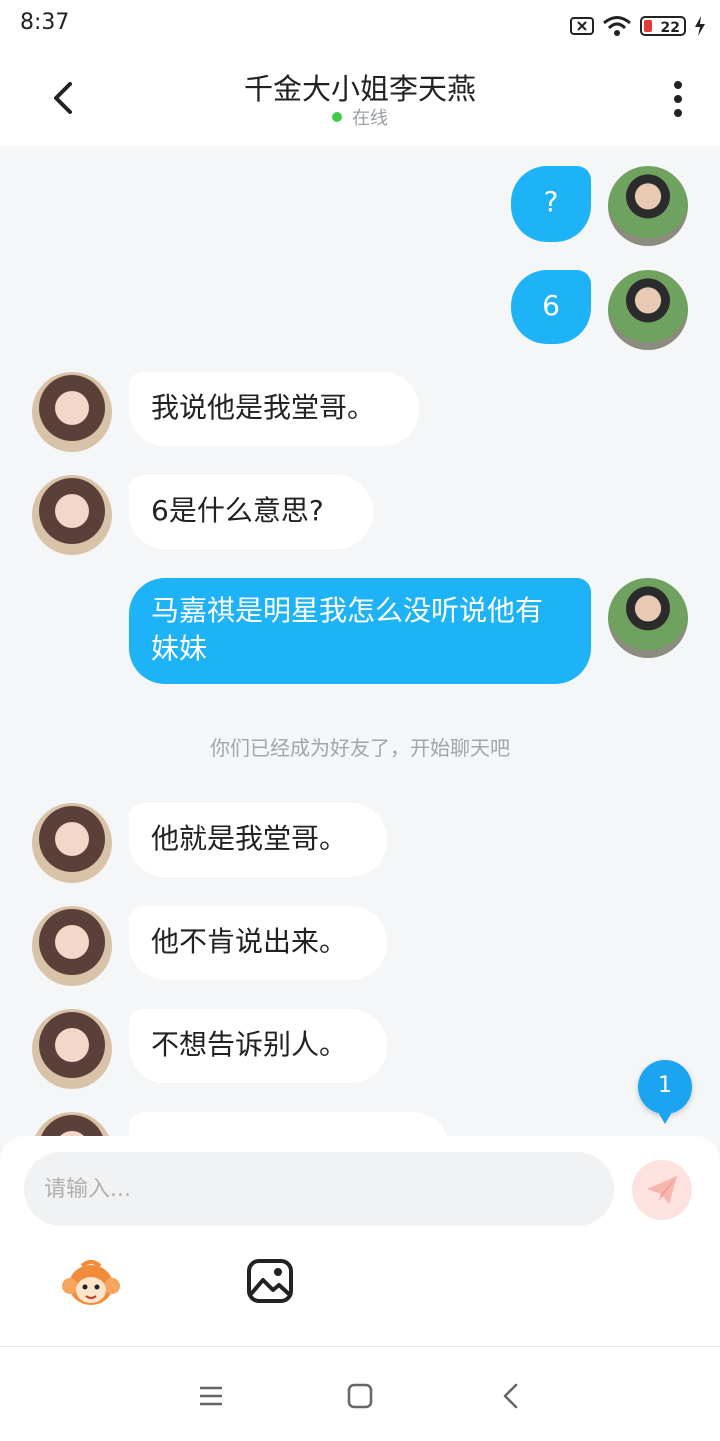  I want to click on menu-icon, so click(211, 1396).